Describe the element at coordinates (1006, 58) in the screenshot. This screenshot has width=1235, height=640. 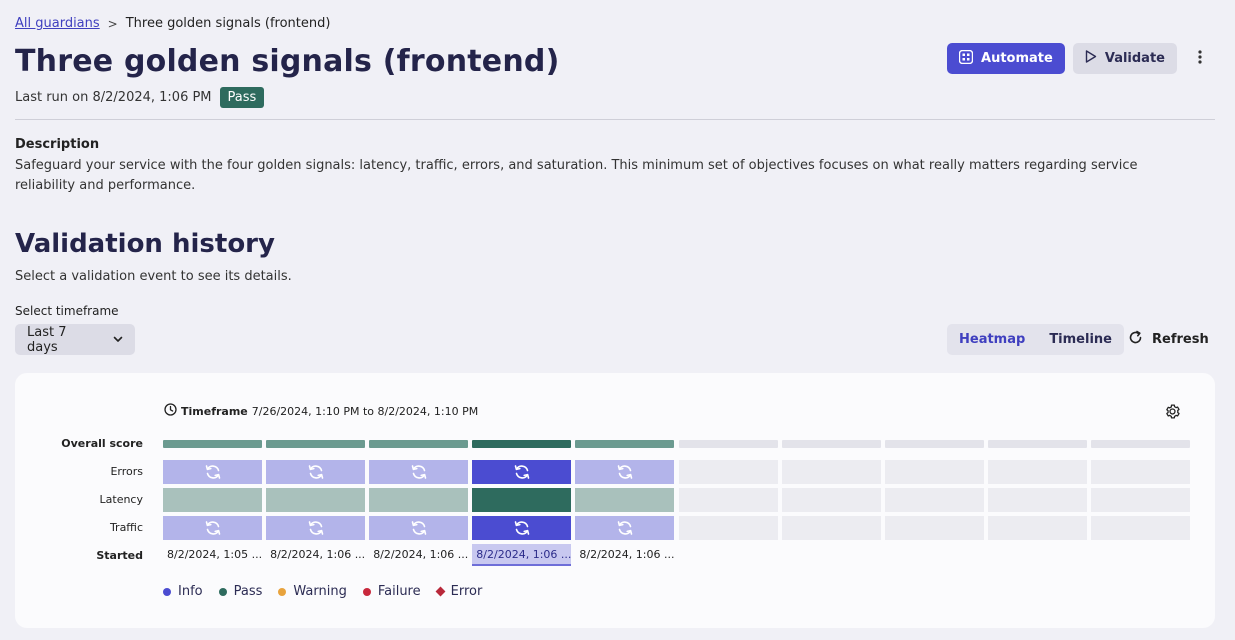
I see `automate-button: Automate` at that location.